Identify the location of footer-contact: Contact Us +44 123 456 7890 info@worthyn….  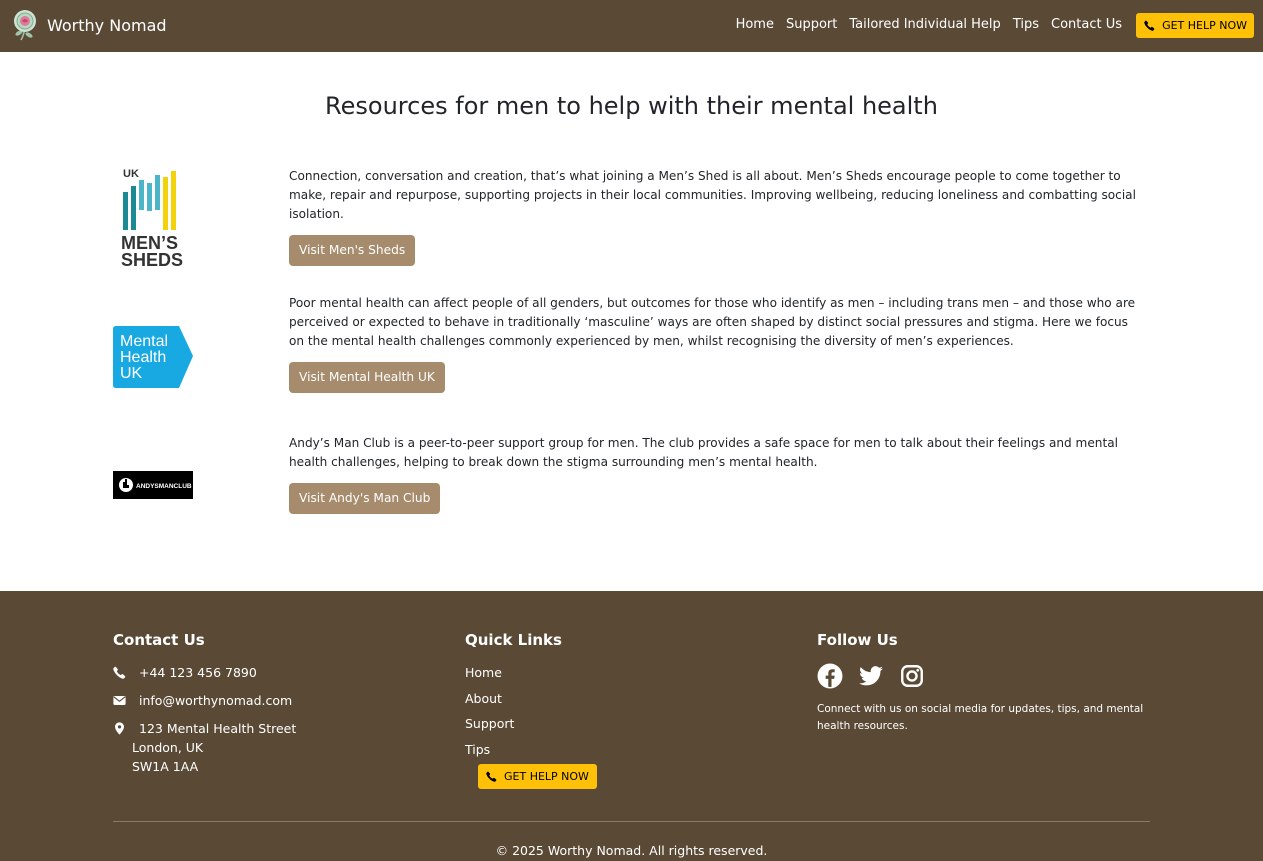
(204, 703).